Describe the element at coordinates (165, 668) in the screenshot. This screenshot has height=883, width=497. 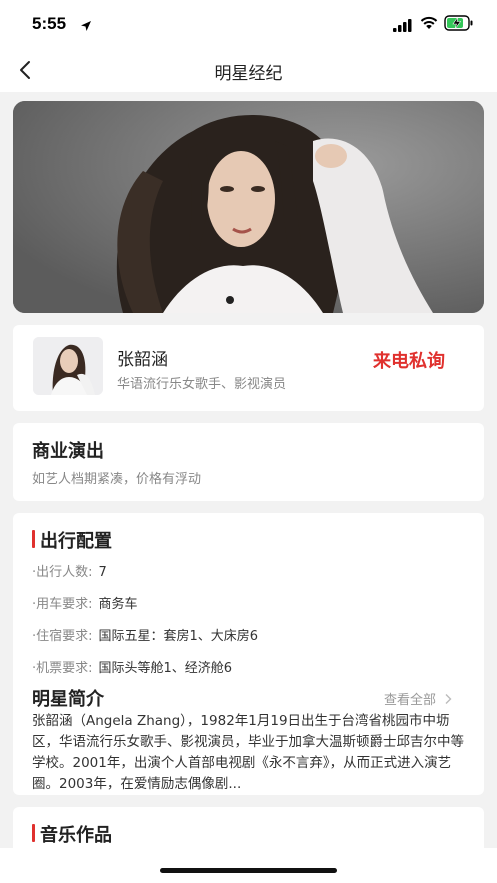
I see `config-value: 国际头等舱1、经济舱6` at that location.